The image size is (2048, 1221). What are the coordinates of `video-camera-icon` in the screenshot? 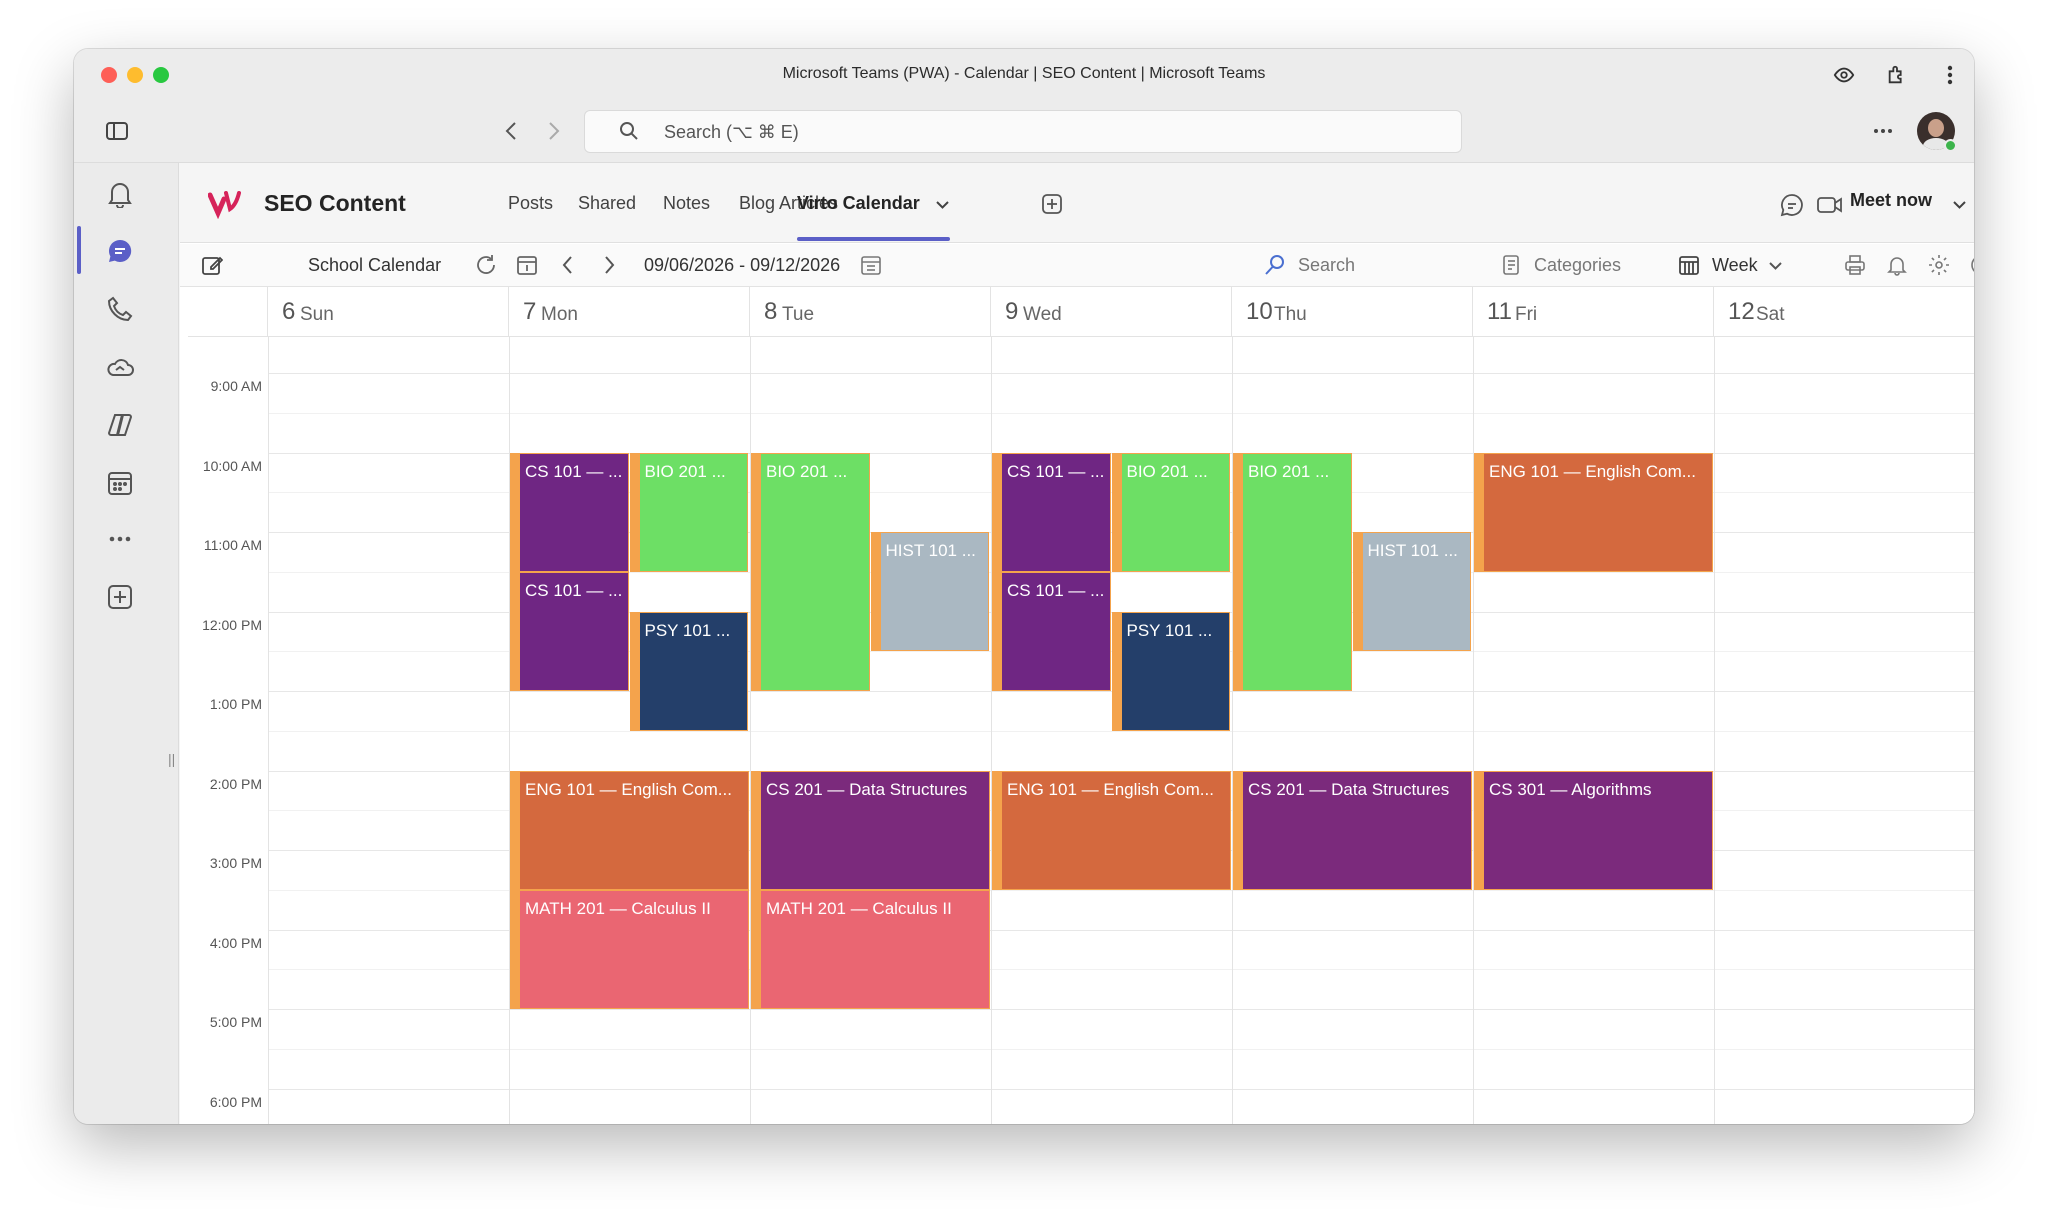 It's located at (1830, 205).